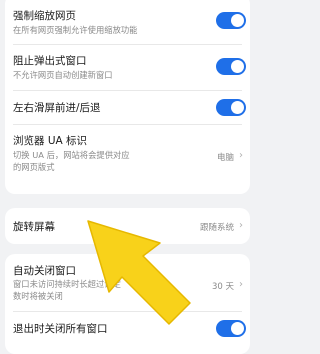 Image resolution: width=320 pixels, height=354 pixels. I want to click on setting-subtitle: 不允许网页自动创建新窗口, so click(63, 75).